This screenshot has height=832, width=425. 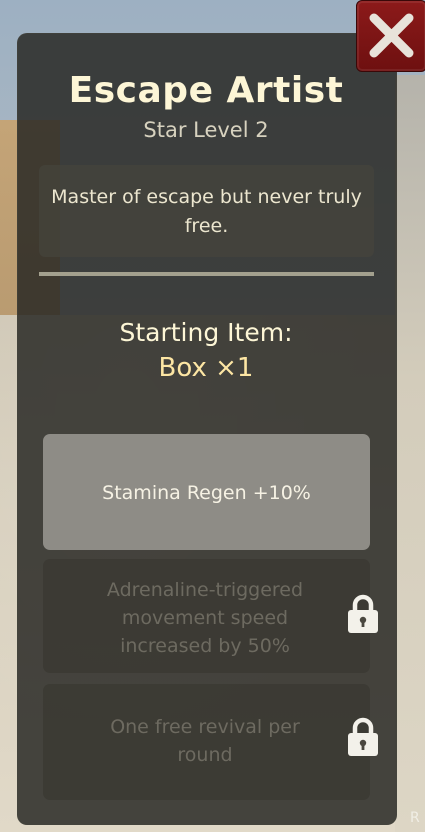 I want to click on divider, so click(x=206, y=274).